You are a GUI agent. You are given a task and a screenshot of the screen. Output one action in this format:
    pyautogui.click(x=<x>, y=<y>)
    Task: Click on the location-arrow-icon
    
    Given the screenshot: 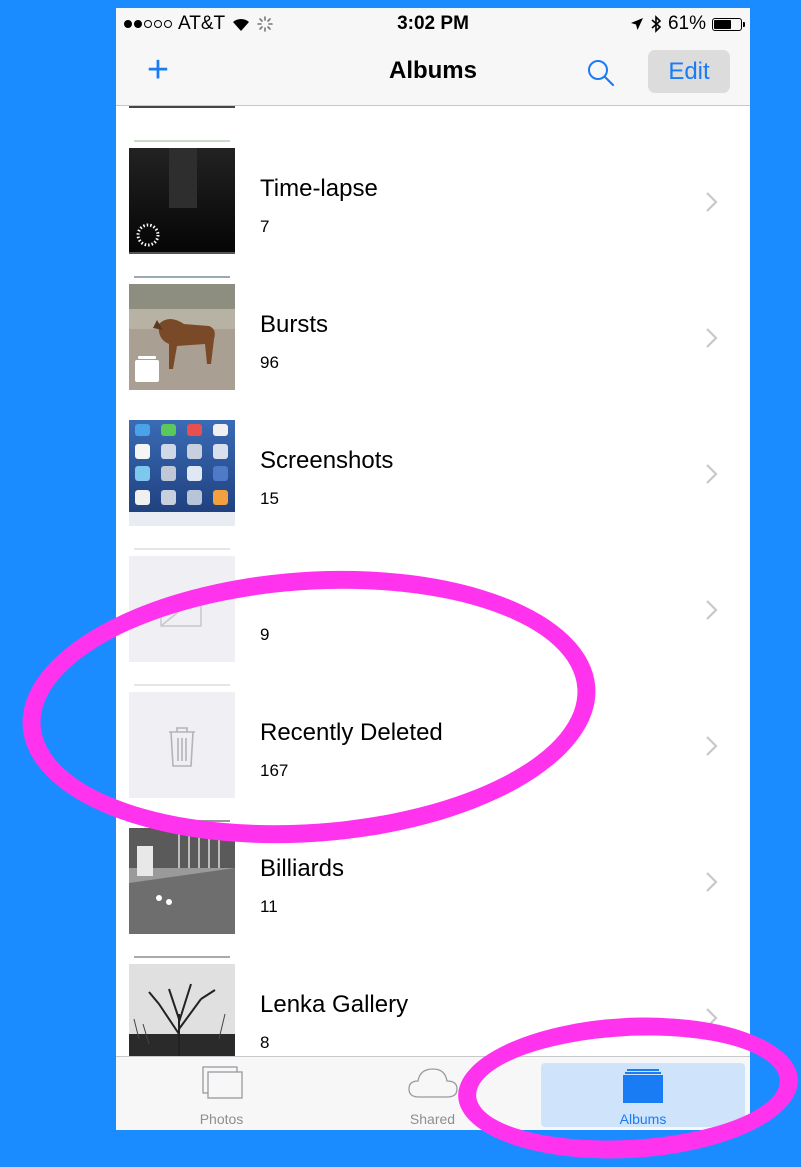 What is the action you would take?
    pyautogui.click(x=636, y=24)
    